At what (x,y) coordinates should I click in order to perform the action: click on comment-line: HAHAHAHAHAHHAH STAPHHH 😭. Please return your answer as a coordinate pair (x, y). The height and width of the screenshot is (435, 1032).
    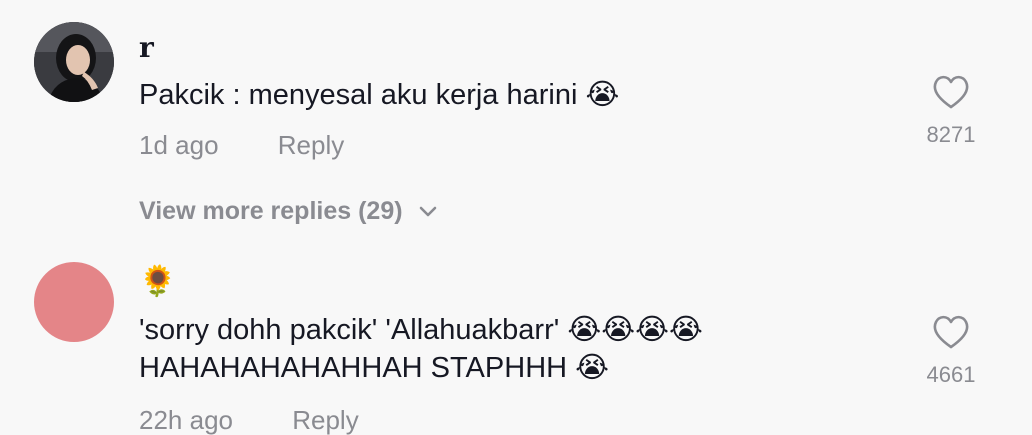
    Looking at the image, I should click on (374, 368).